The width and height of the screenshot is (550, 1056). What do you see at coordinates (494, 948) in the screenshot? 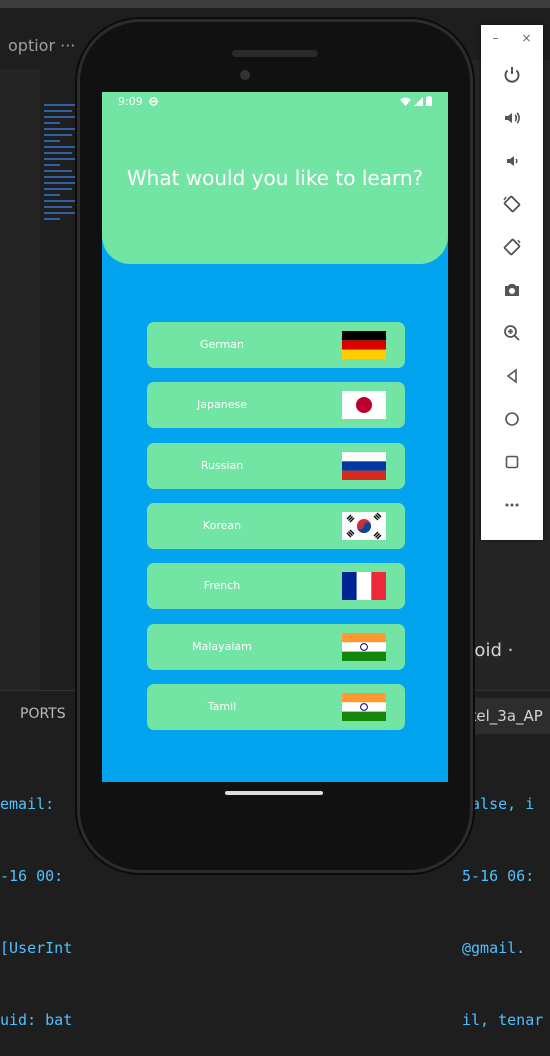
I see `terminal-line: @gmail.` at bounding box center [494, 948].